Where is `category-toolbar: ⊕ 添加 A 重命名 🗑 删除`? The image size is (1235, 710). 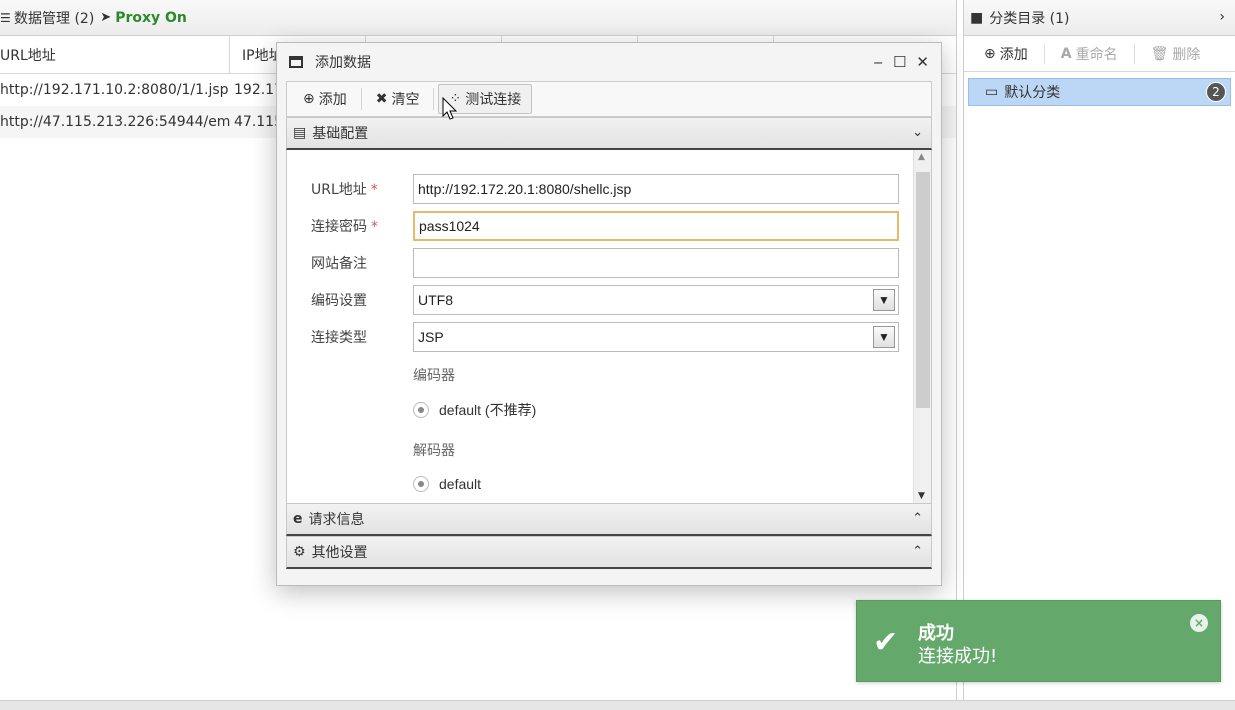
category-toolbar: ⊕ 添加 A 重命名 🗑 删除 is located at coordinates (1099, 54).